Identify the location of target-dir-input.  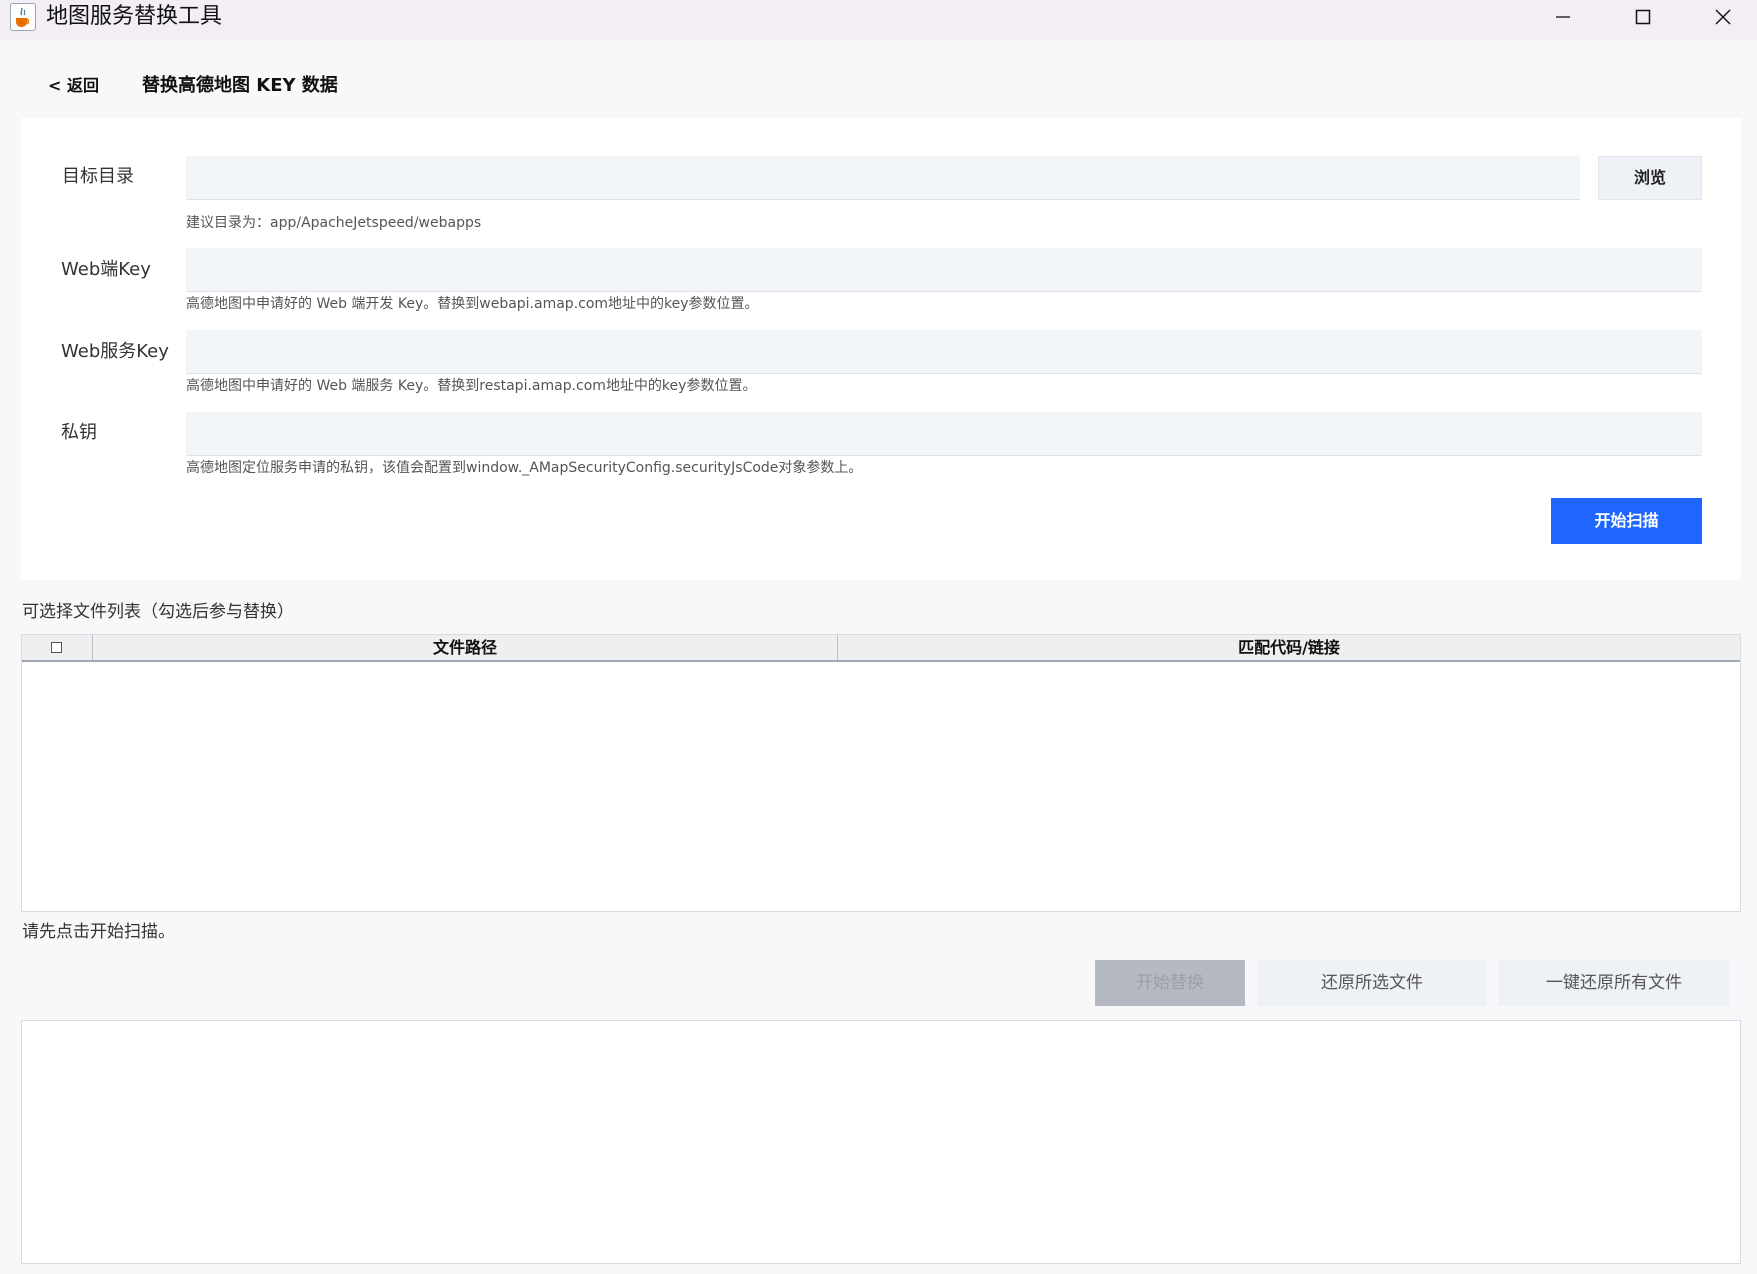
(883, 178).